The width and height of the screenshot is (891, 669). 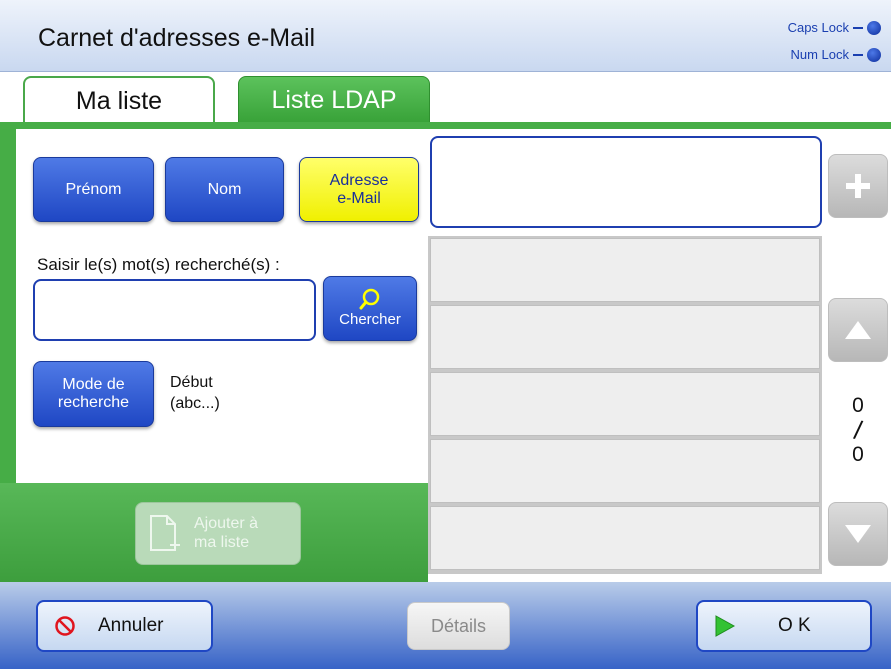 I want to click on add-button, so click(x=858, y=186).